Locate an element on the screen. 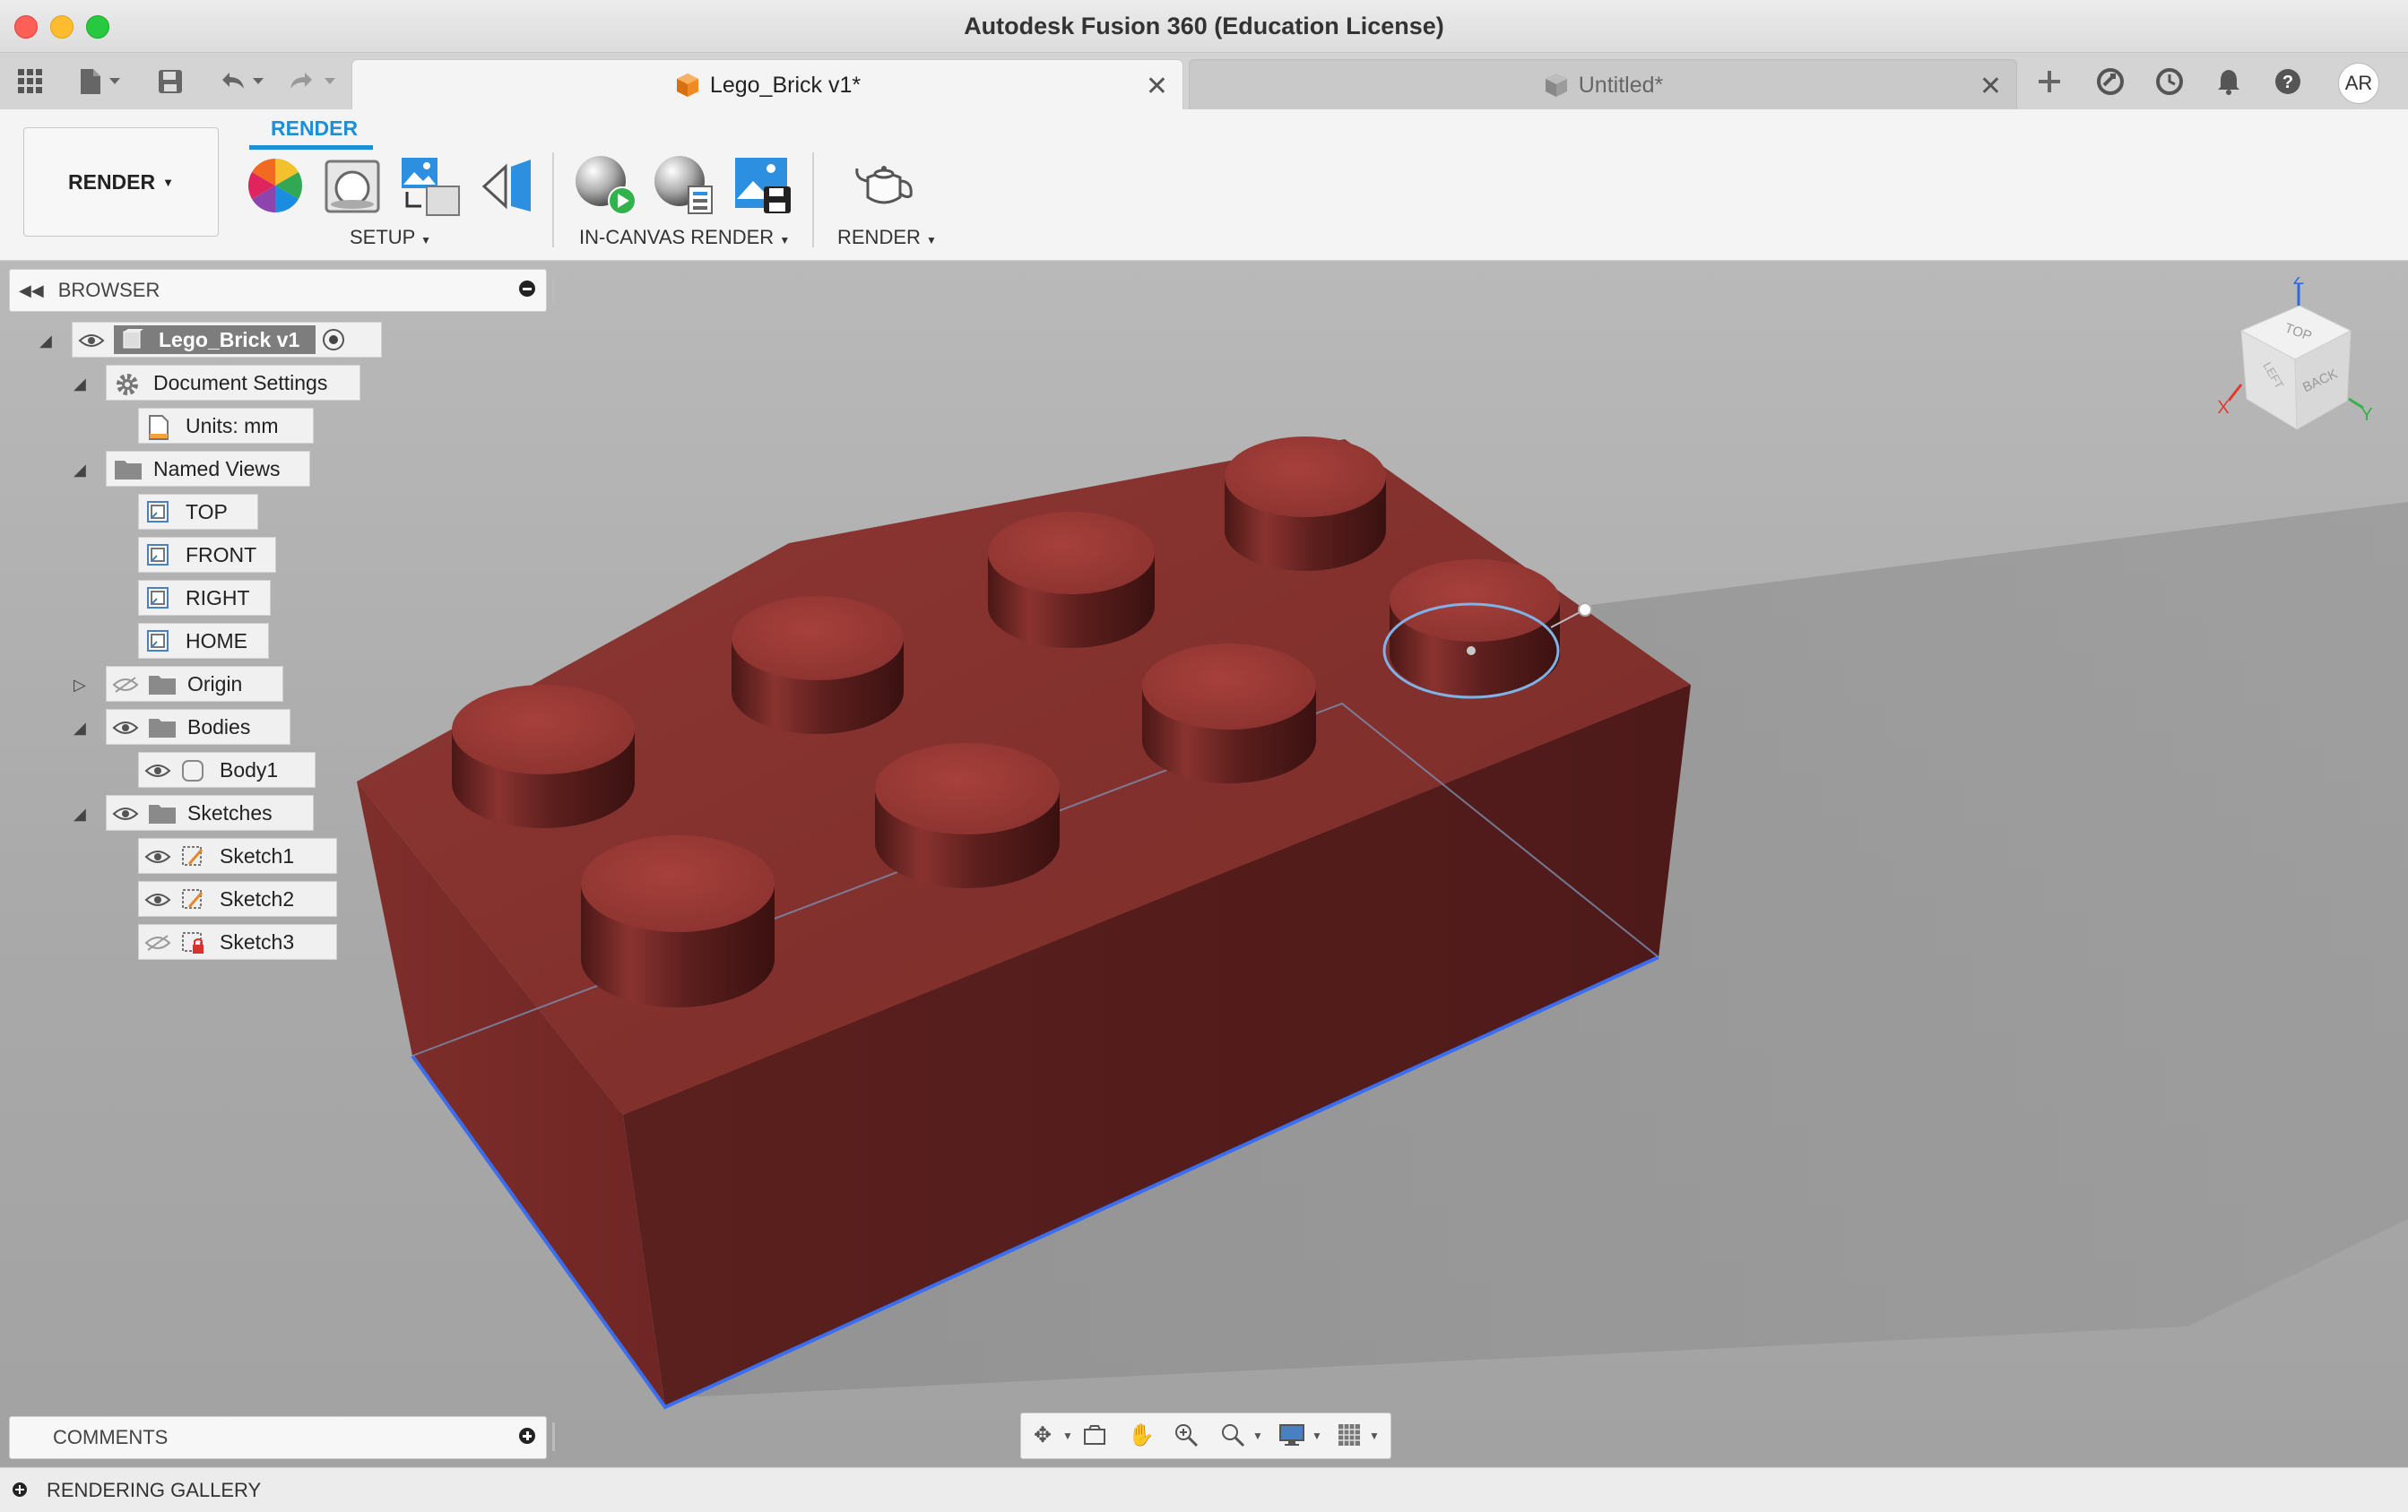  tab-render: RENDER is located at coordinates (314, 129).